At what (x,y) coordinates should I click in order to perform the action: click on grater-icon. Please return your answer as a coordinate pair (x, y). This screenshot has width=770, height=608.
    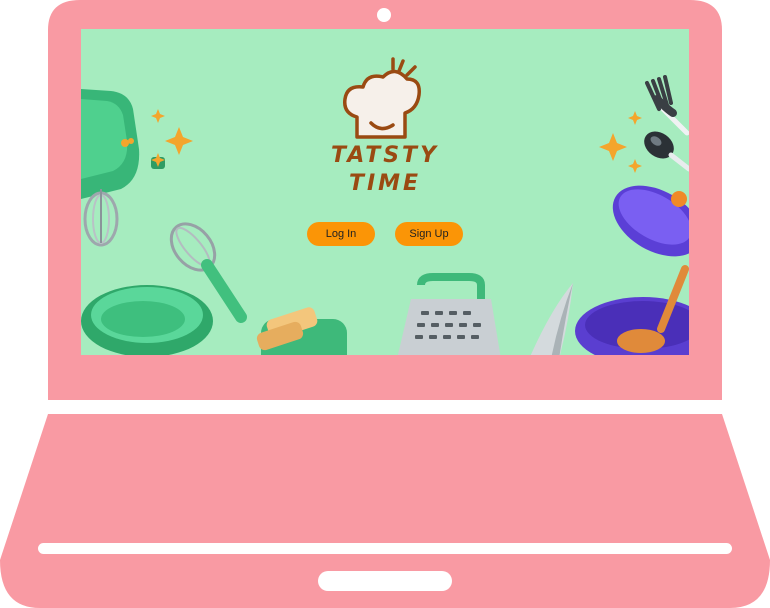
    Looking at the image, I should click on (449, 314).